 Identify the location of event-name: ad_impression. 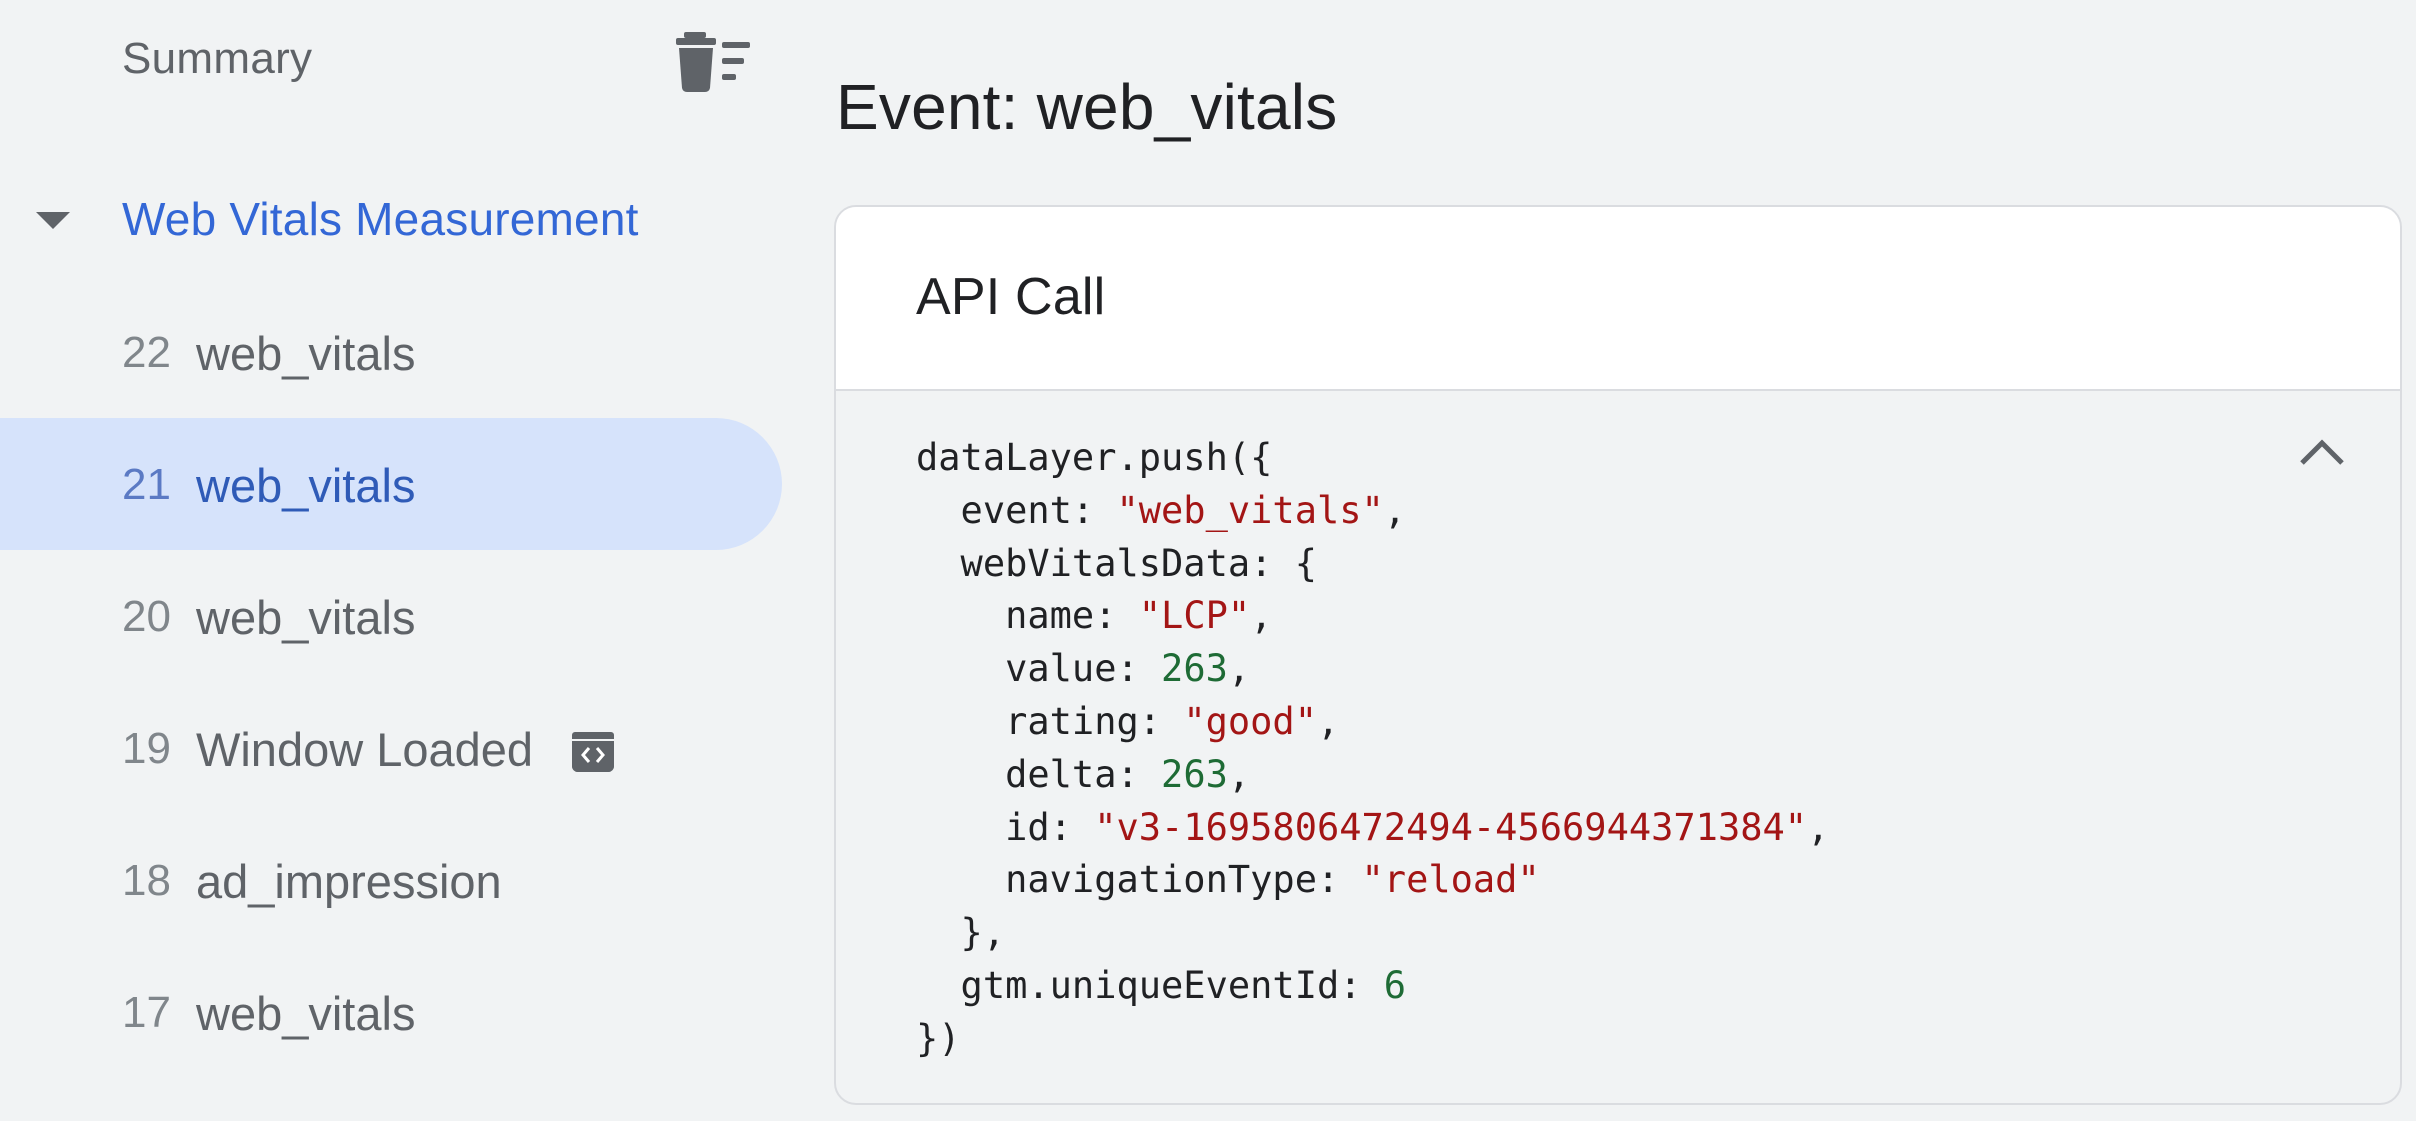
(349, 881).